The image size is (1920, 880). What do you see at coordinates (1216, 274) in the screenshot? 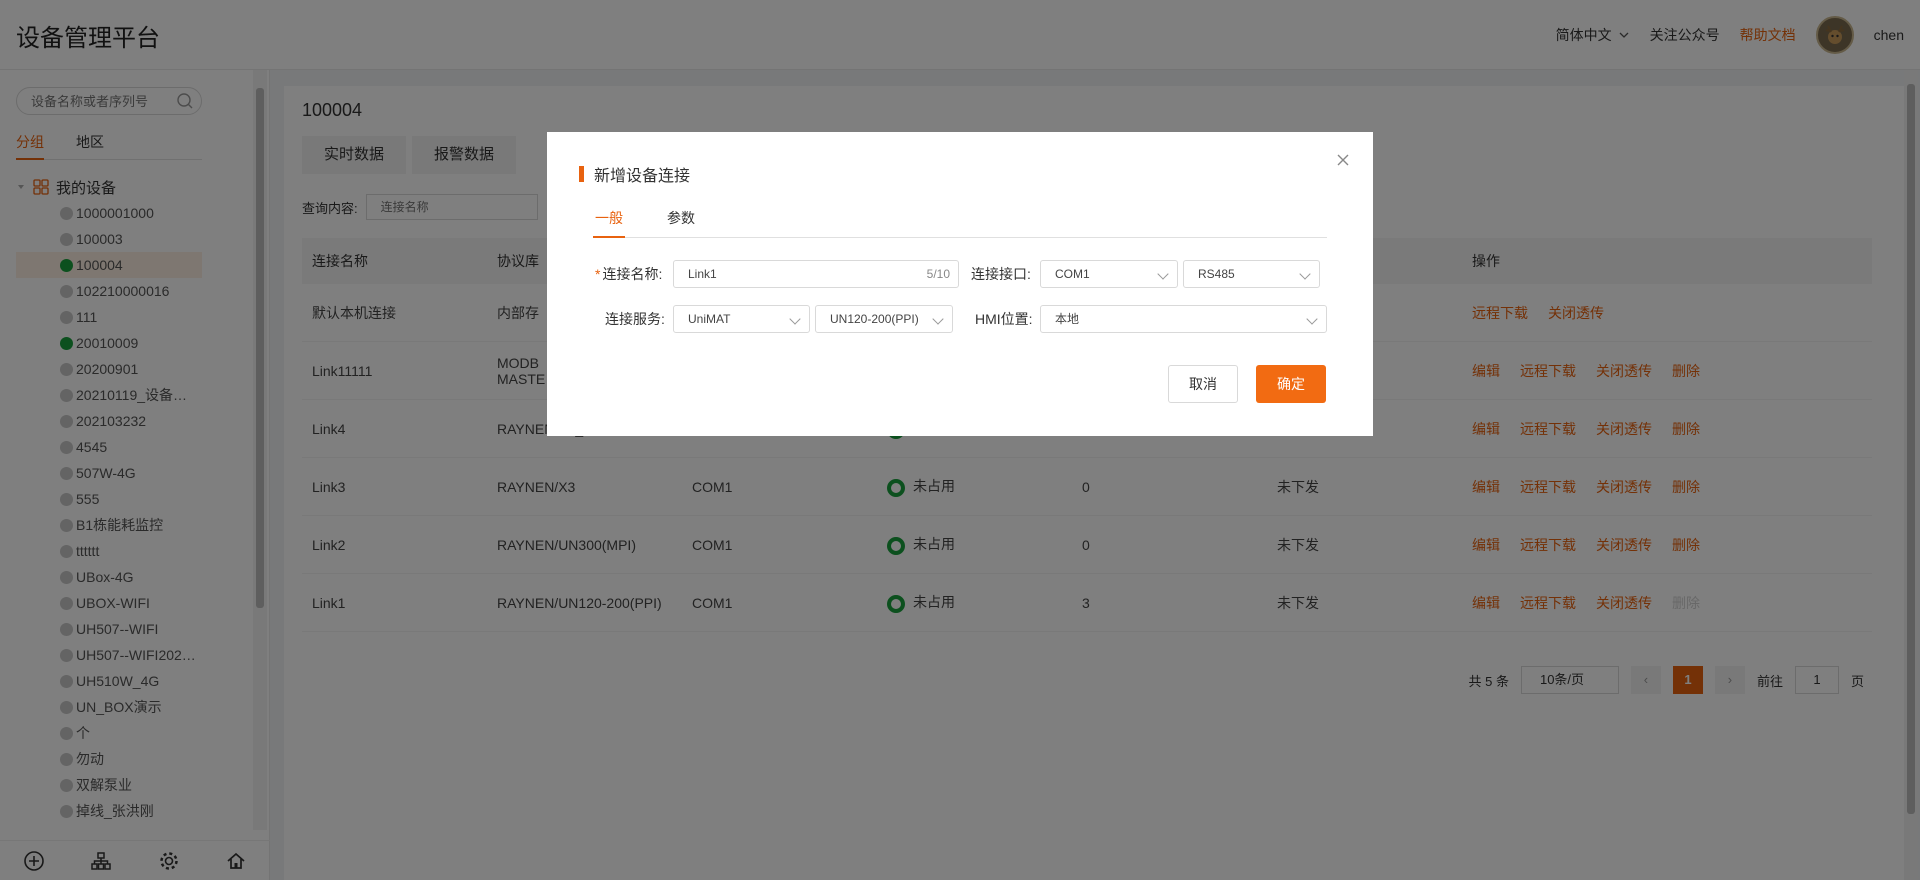
I see `port-type-value: RS485` at bounding box center [1216, 274].